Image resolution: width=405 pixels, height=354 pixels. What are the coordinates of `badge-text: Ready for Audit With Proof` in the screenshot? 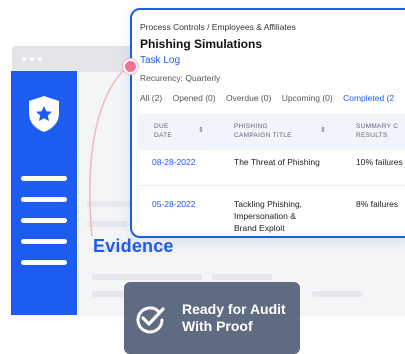 It's located at (234, 318).